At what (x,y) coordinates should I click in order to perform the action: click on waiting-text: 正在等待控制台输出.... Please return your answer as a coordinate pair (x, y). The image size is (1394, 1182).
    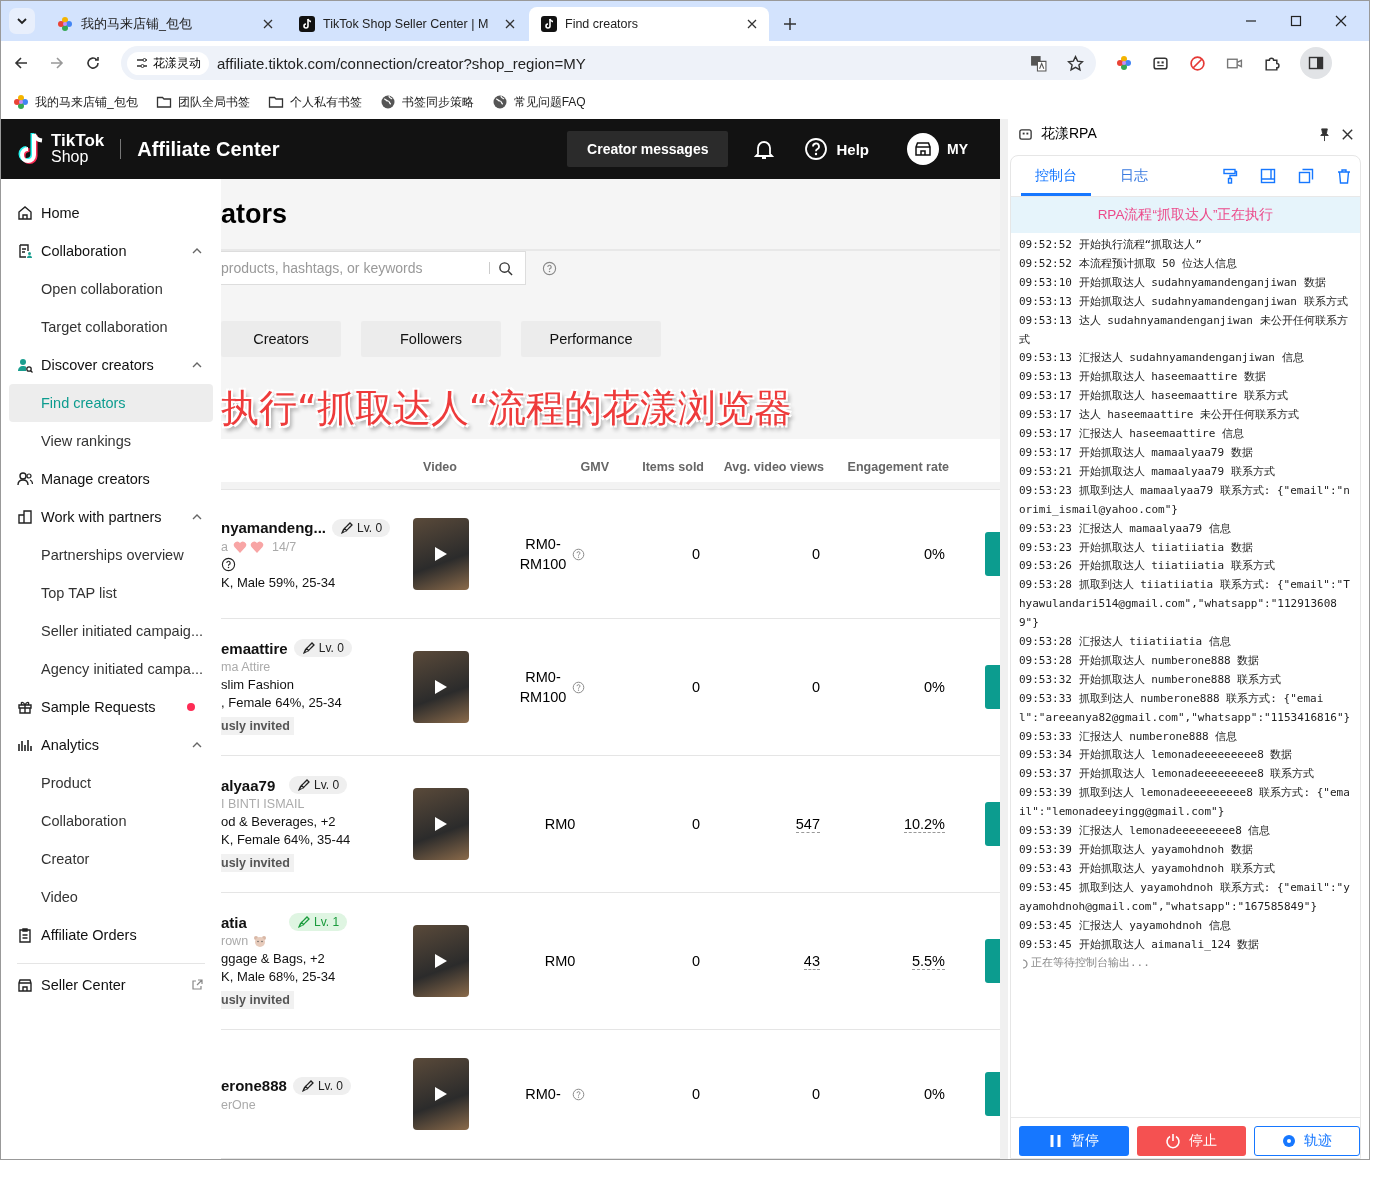
    Looking at the image, I should click on (1090, 963).